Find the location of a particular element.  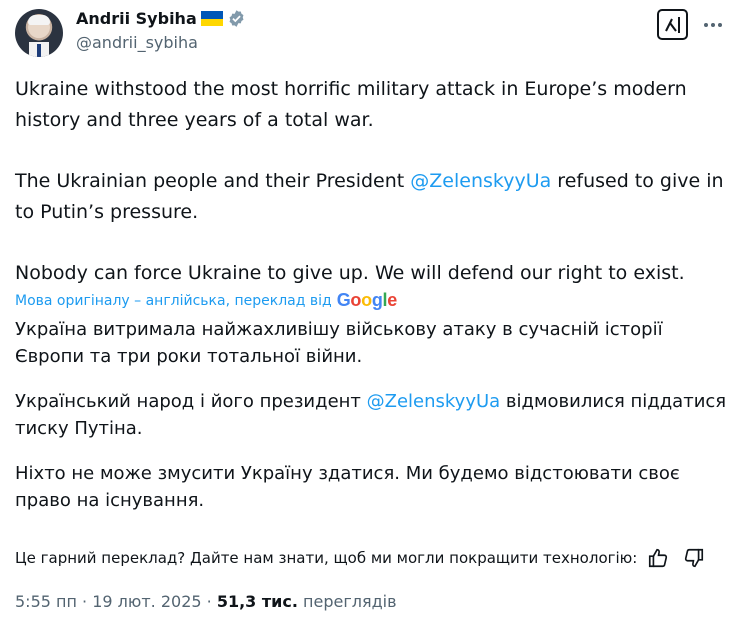

post-date: 19 лют. 2025 is located at coordinates (146, 601).